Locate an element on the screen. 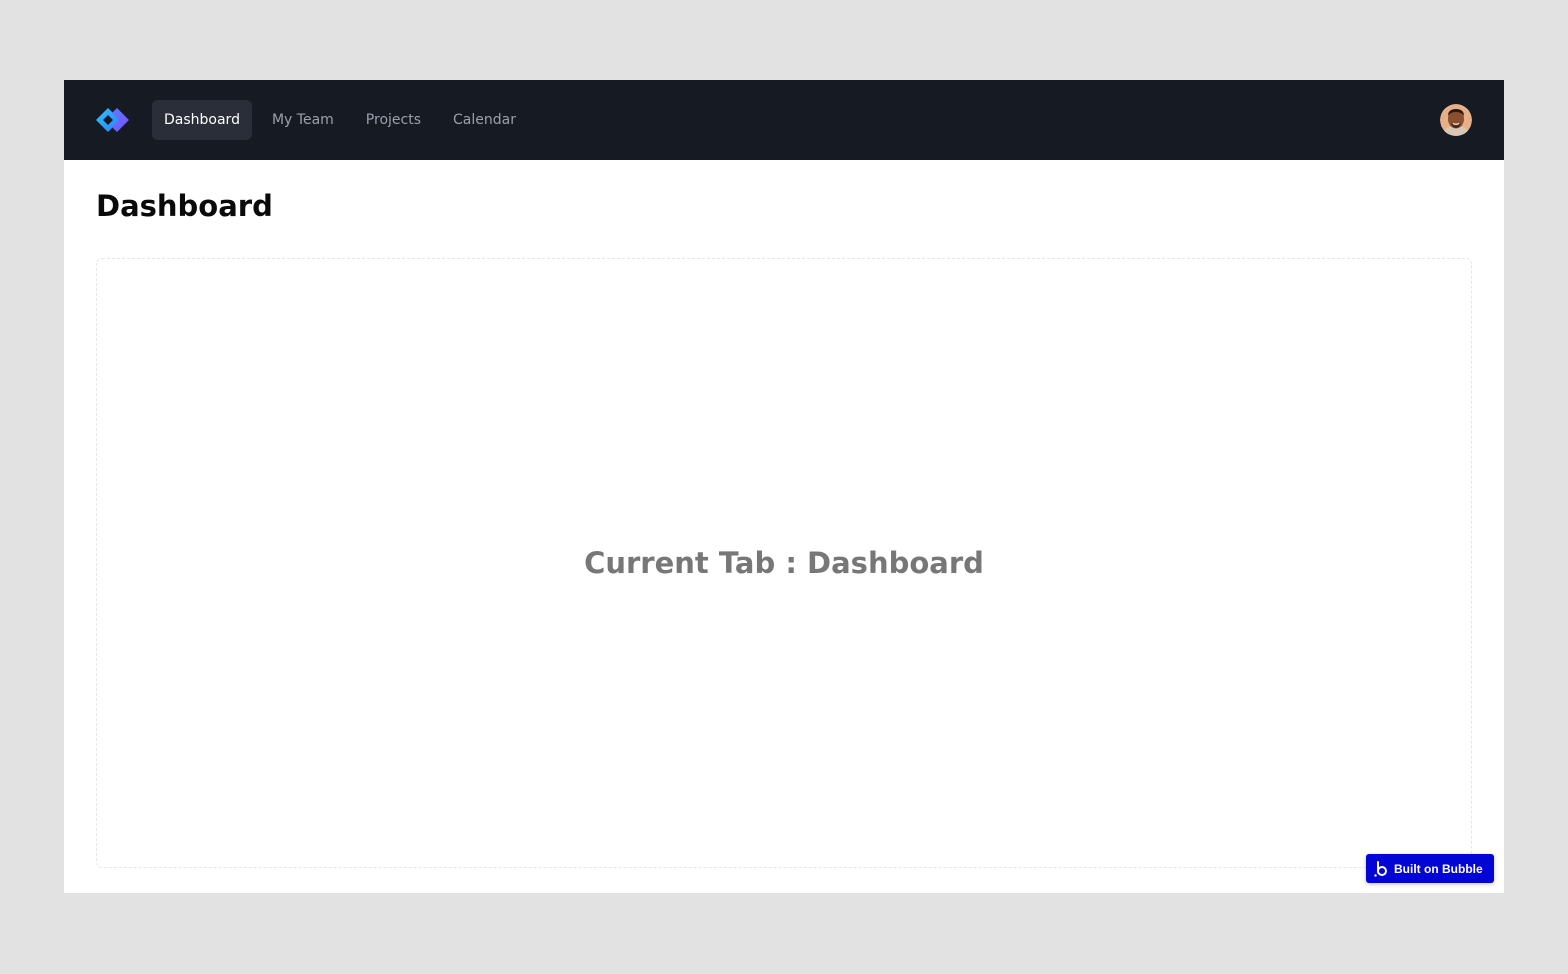 Image resolution: width=1568 pixels, height=974 pixels. page-title: Dashboard is located at coordinates (184, 206).